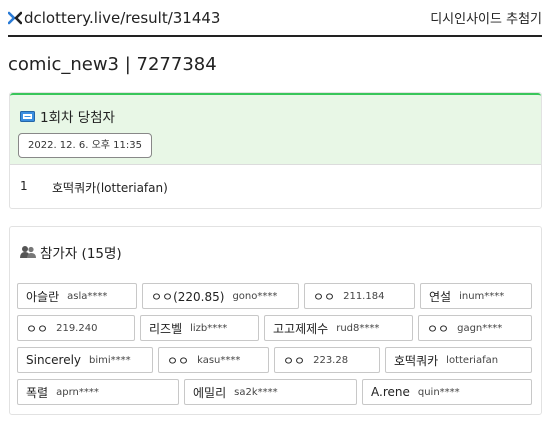  Describe the element at coordinates (416, 360) in the screenshot. I see `participant-nick: 호떡쿼카` at that location.